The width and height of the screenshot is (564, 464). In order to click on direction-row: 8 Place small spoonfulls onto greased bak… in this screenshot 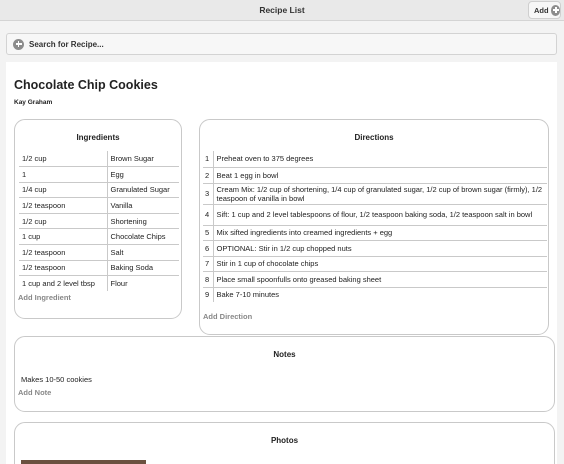, I will do `click(375, 279)`.